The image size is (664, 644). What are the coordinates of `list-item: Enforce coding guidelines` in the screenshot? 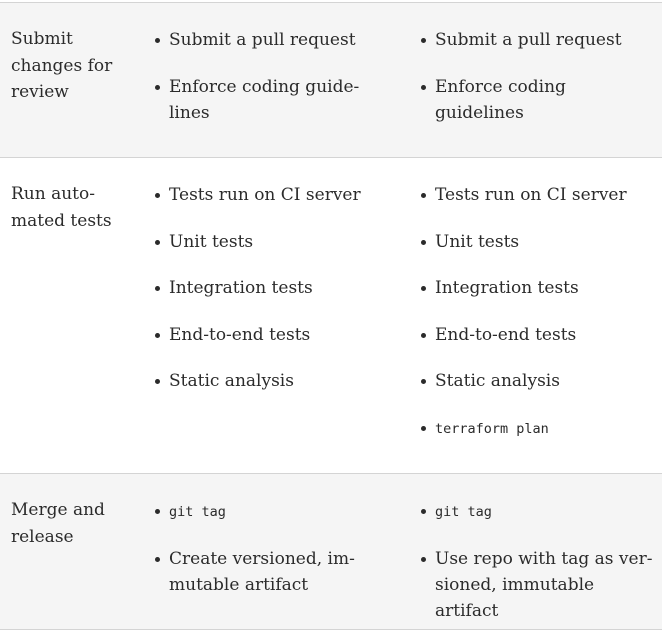 It's located at (539, 100).